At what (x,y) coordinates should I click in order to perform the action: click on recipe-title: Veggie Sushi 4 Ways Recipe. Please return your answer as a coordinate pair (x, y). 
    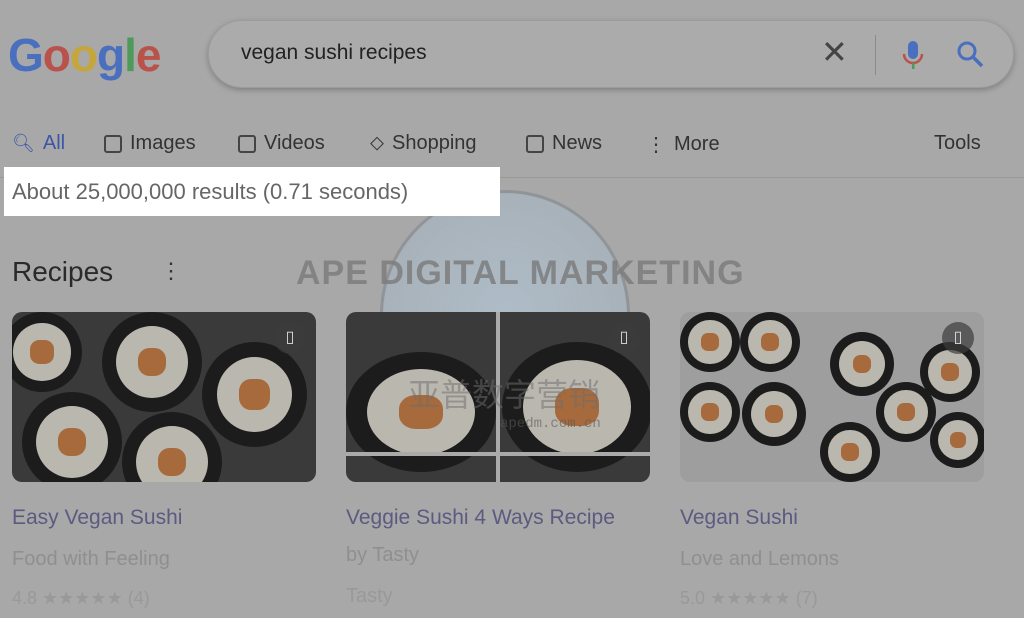
    Looking at the image, I should click on (480, 518).